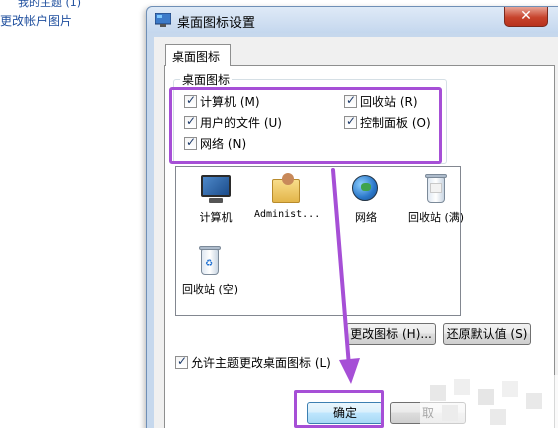 The height and width of the screenshot is (428, 558). I want to click on list-item-recycle-bin-empty: ♻ 回收站 (空), so click(210, 271).